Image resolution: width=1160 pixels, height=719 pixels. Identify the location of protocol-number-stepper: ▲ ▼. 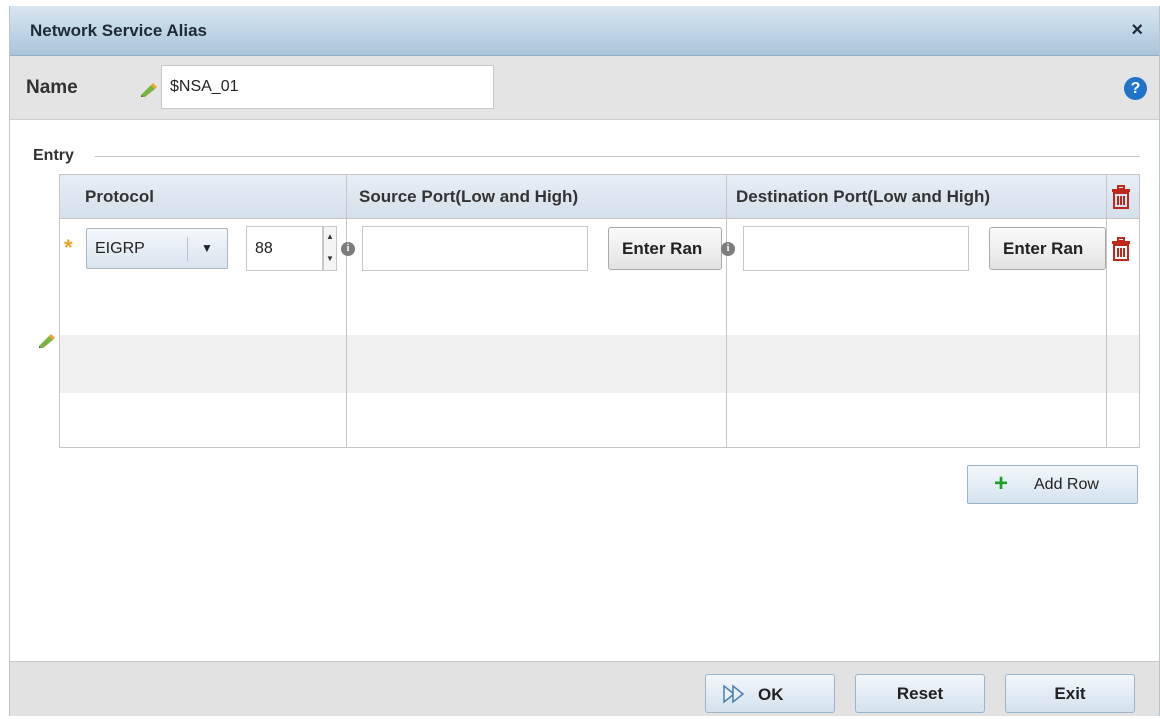
(330, 248).